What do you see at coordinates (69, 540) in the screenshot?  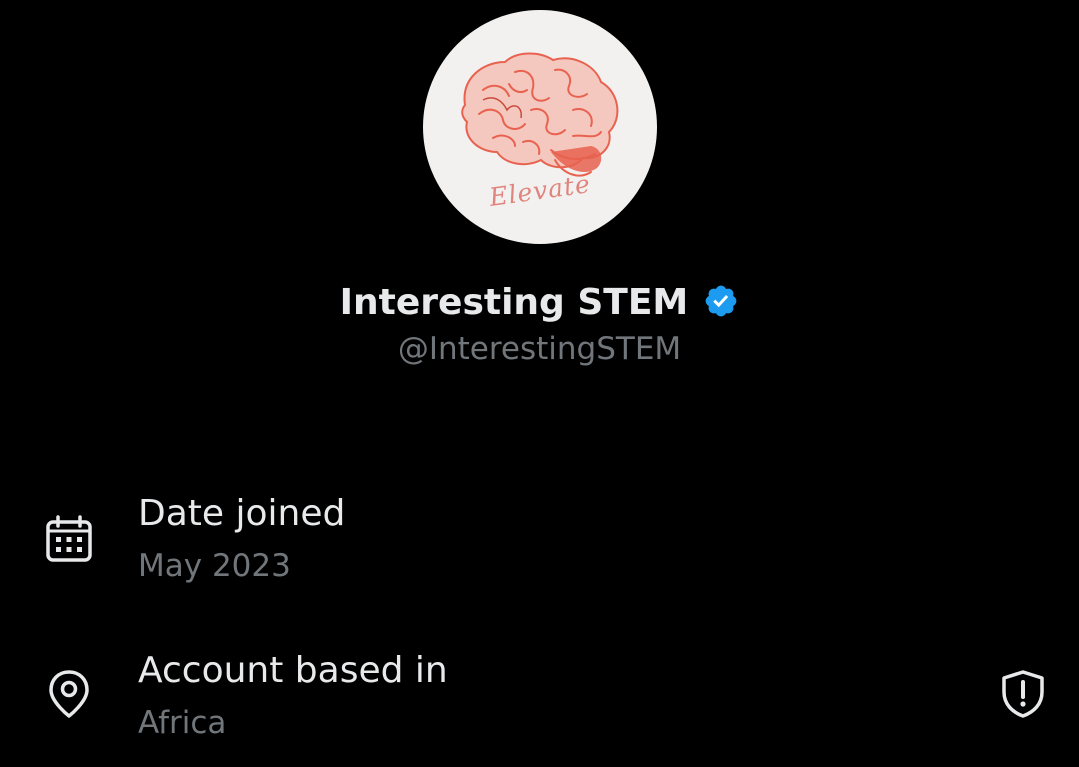 I see `calendar-icon` at bounding box center [69, 540].